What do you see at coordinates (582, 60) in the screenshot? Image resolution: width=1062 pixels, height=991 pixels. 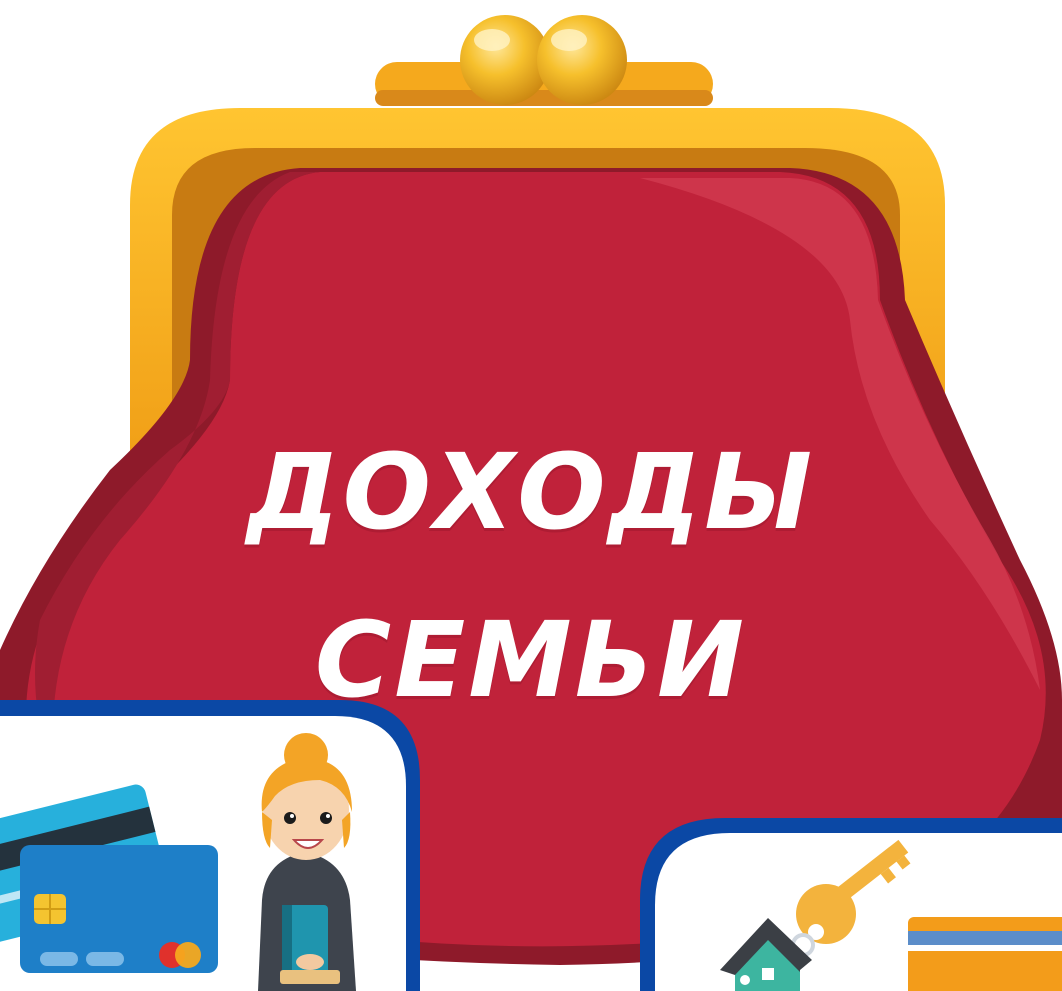 I see `clasp-ball-right-icon` at bounding box center [582, 60].